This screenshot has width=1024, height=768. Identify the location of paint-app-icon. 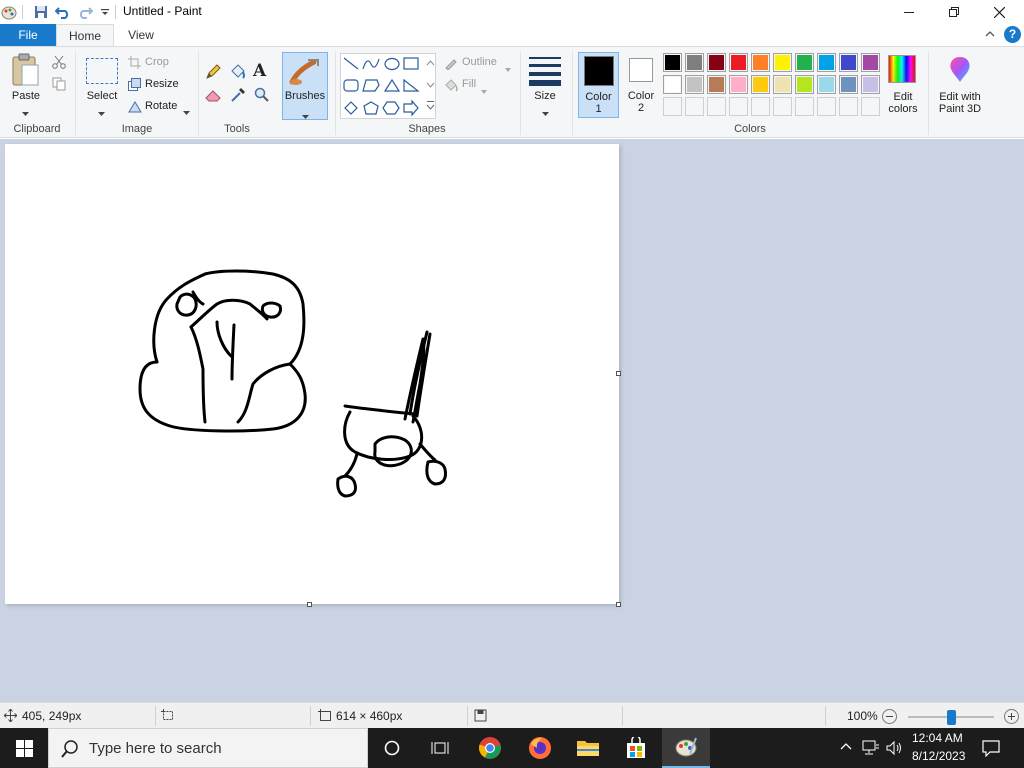
(9, 12).